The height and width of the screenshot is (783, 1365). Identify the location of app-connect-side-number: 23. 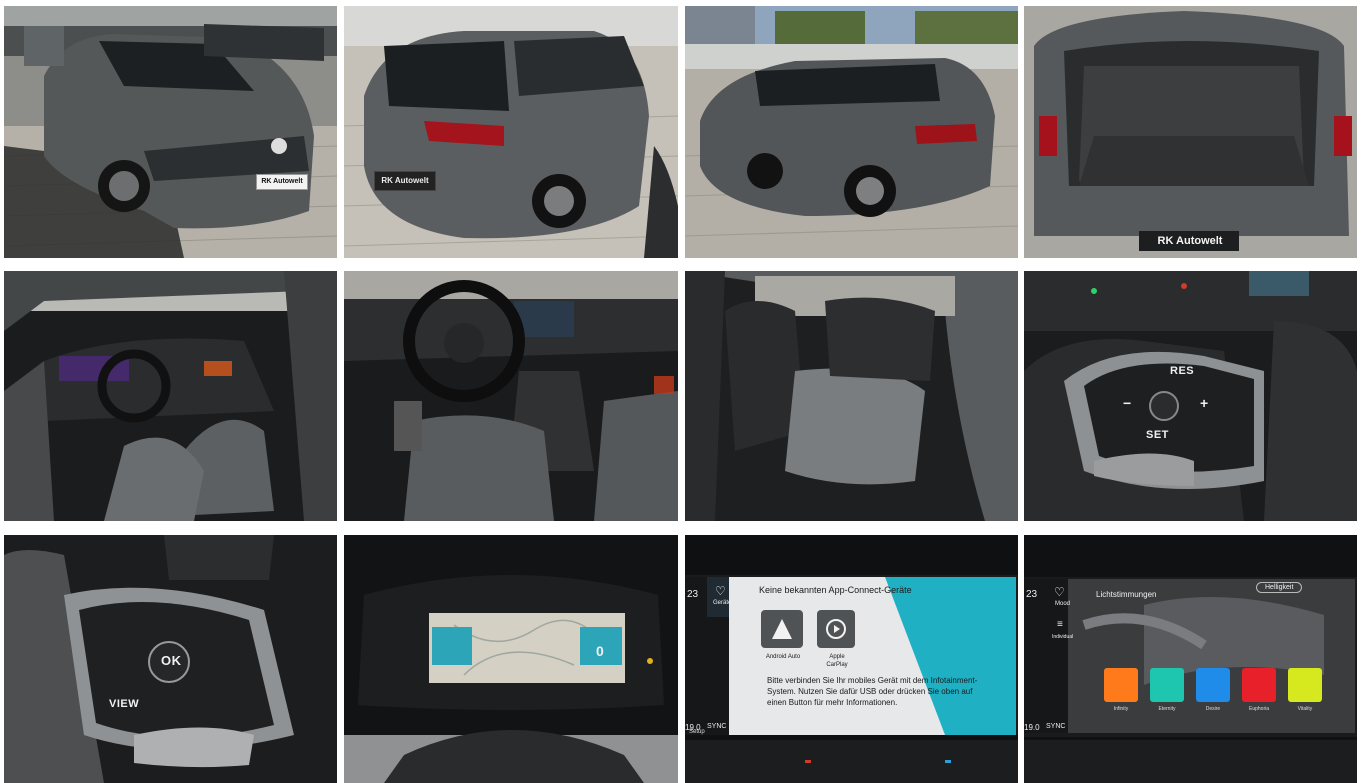
(693, 594).